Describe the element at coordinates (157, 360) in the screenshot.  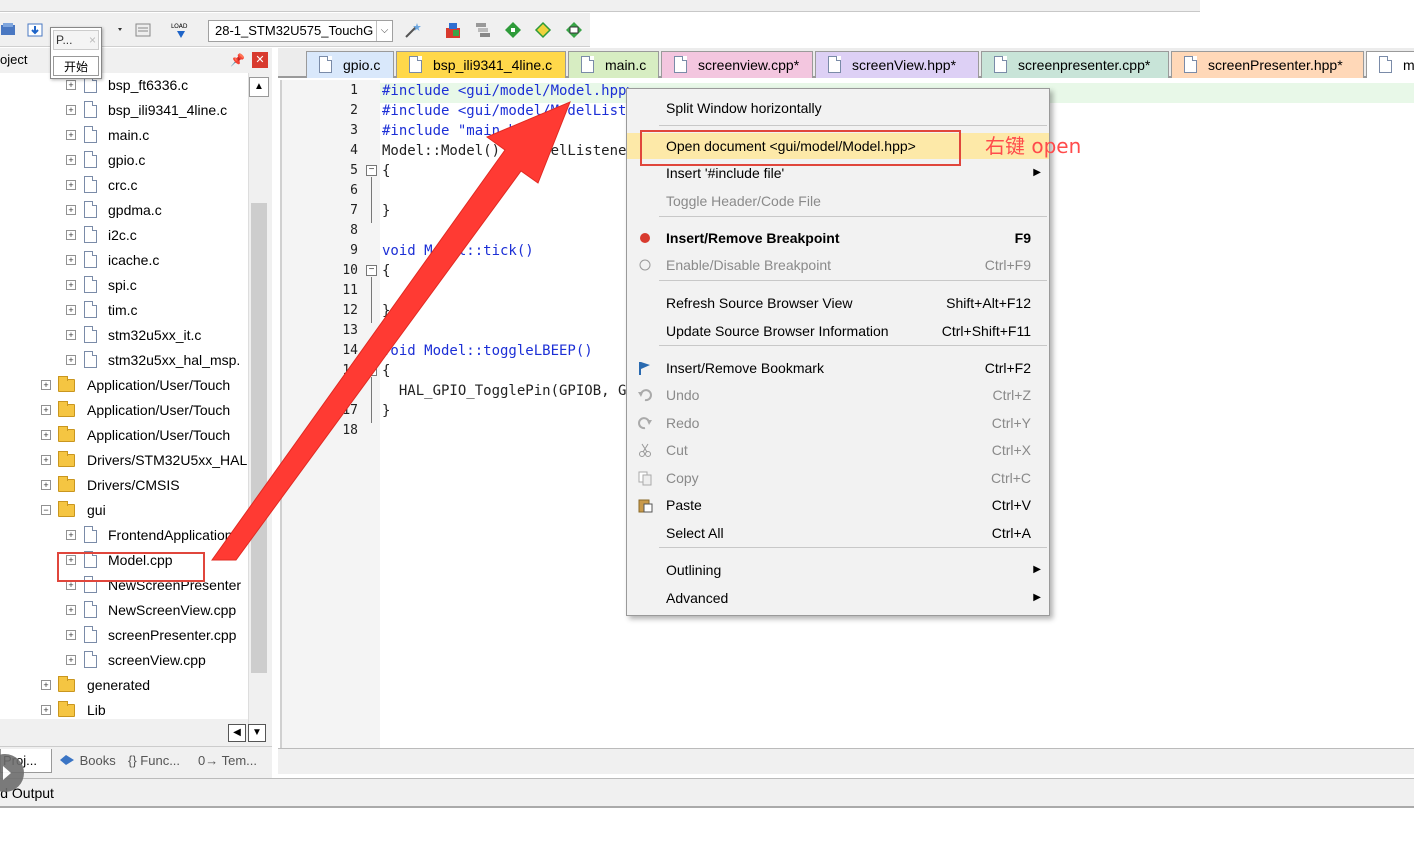
I see `tree-item: + stm32u5xx_hal_msp.` at that location.